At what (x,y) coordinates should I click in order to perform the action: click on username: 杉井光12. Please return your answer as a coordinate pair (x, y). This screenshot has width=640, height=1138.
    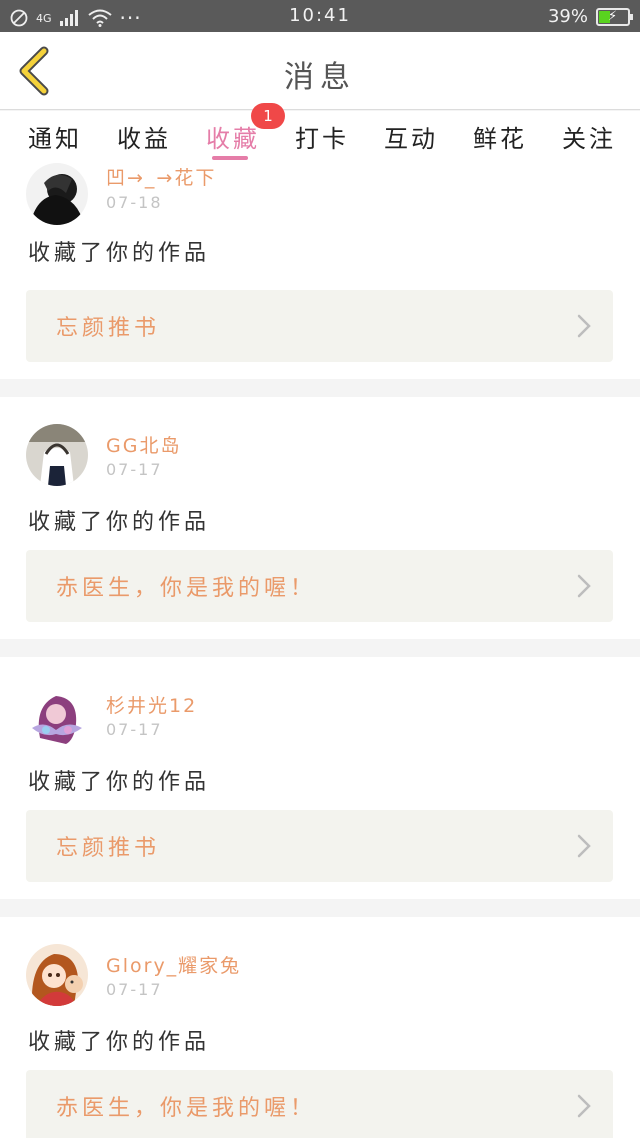
    Looking at the image, I should click on (151, 704).